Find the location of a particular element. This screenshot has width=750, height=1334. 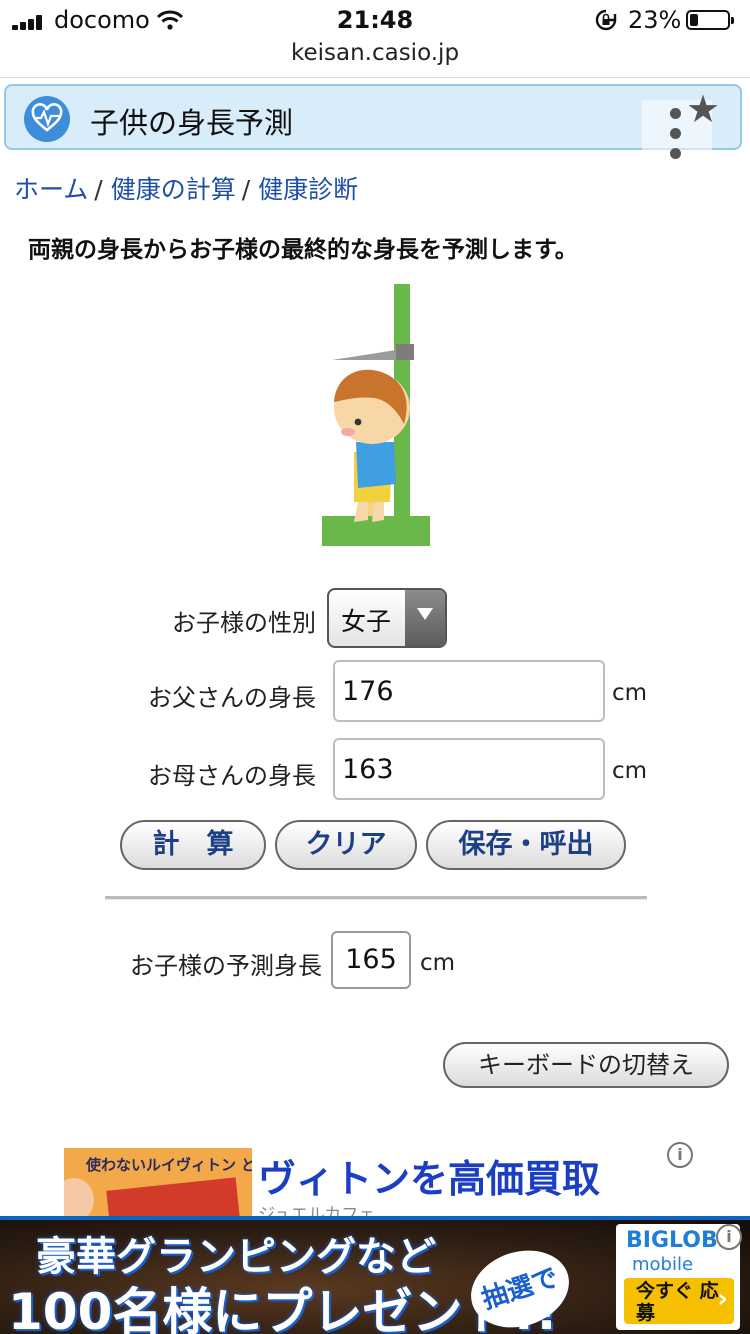

ad-thumbnail: 使わないルイヴィトン どうしよう? is located at coordinates (158, 1183).